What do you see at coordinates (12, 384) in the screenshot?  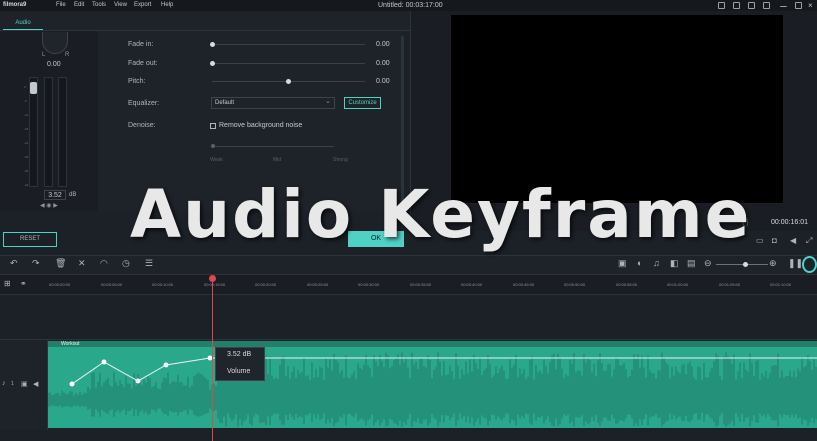 I see `track-number: 1` at bounding box center [12, 384].